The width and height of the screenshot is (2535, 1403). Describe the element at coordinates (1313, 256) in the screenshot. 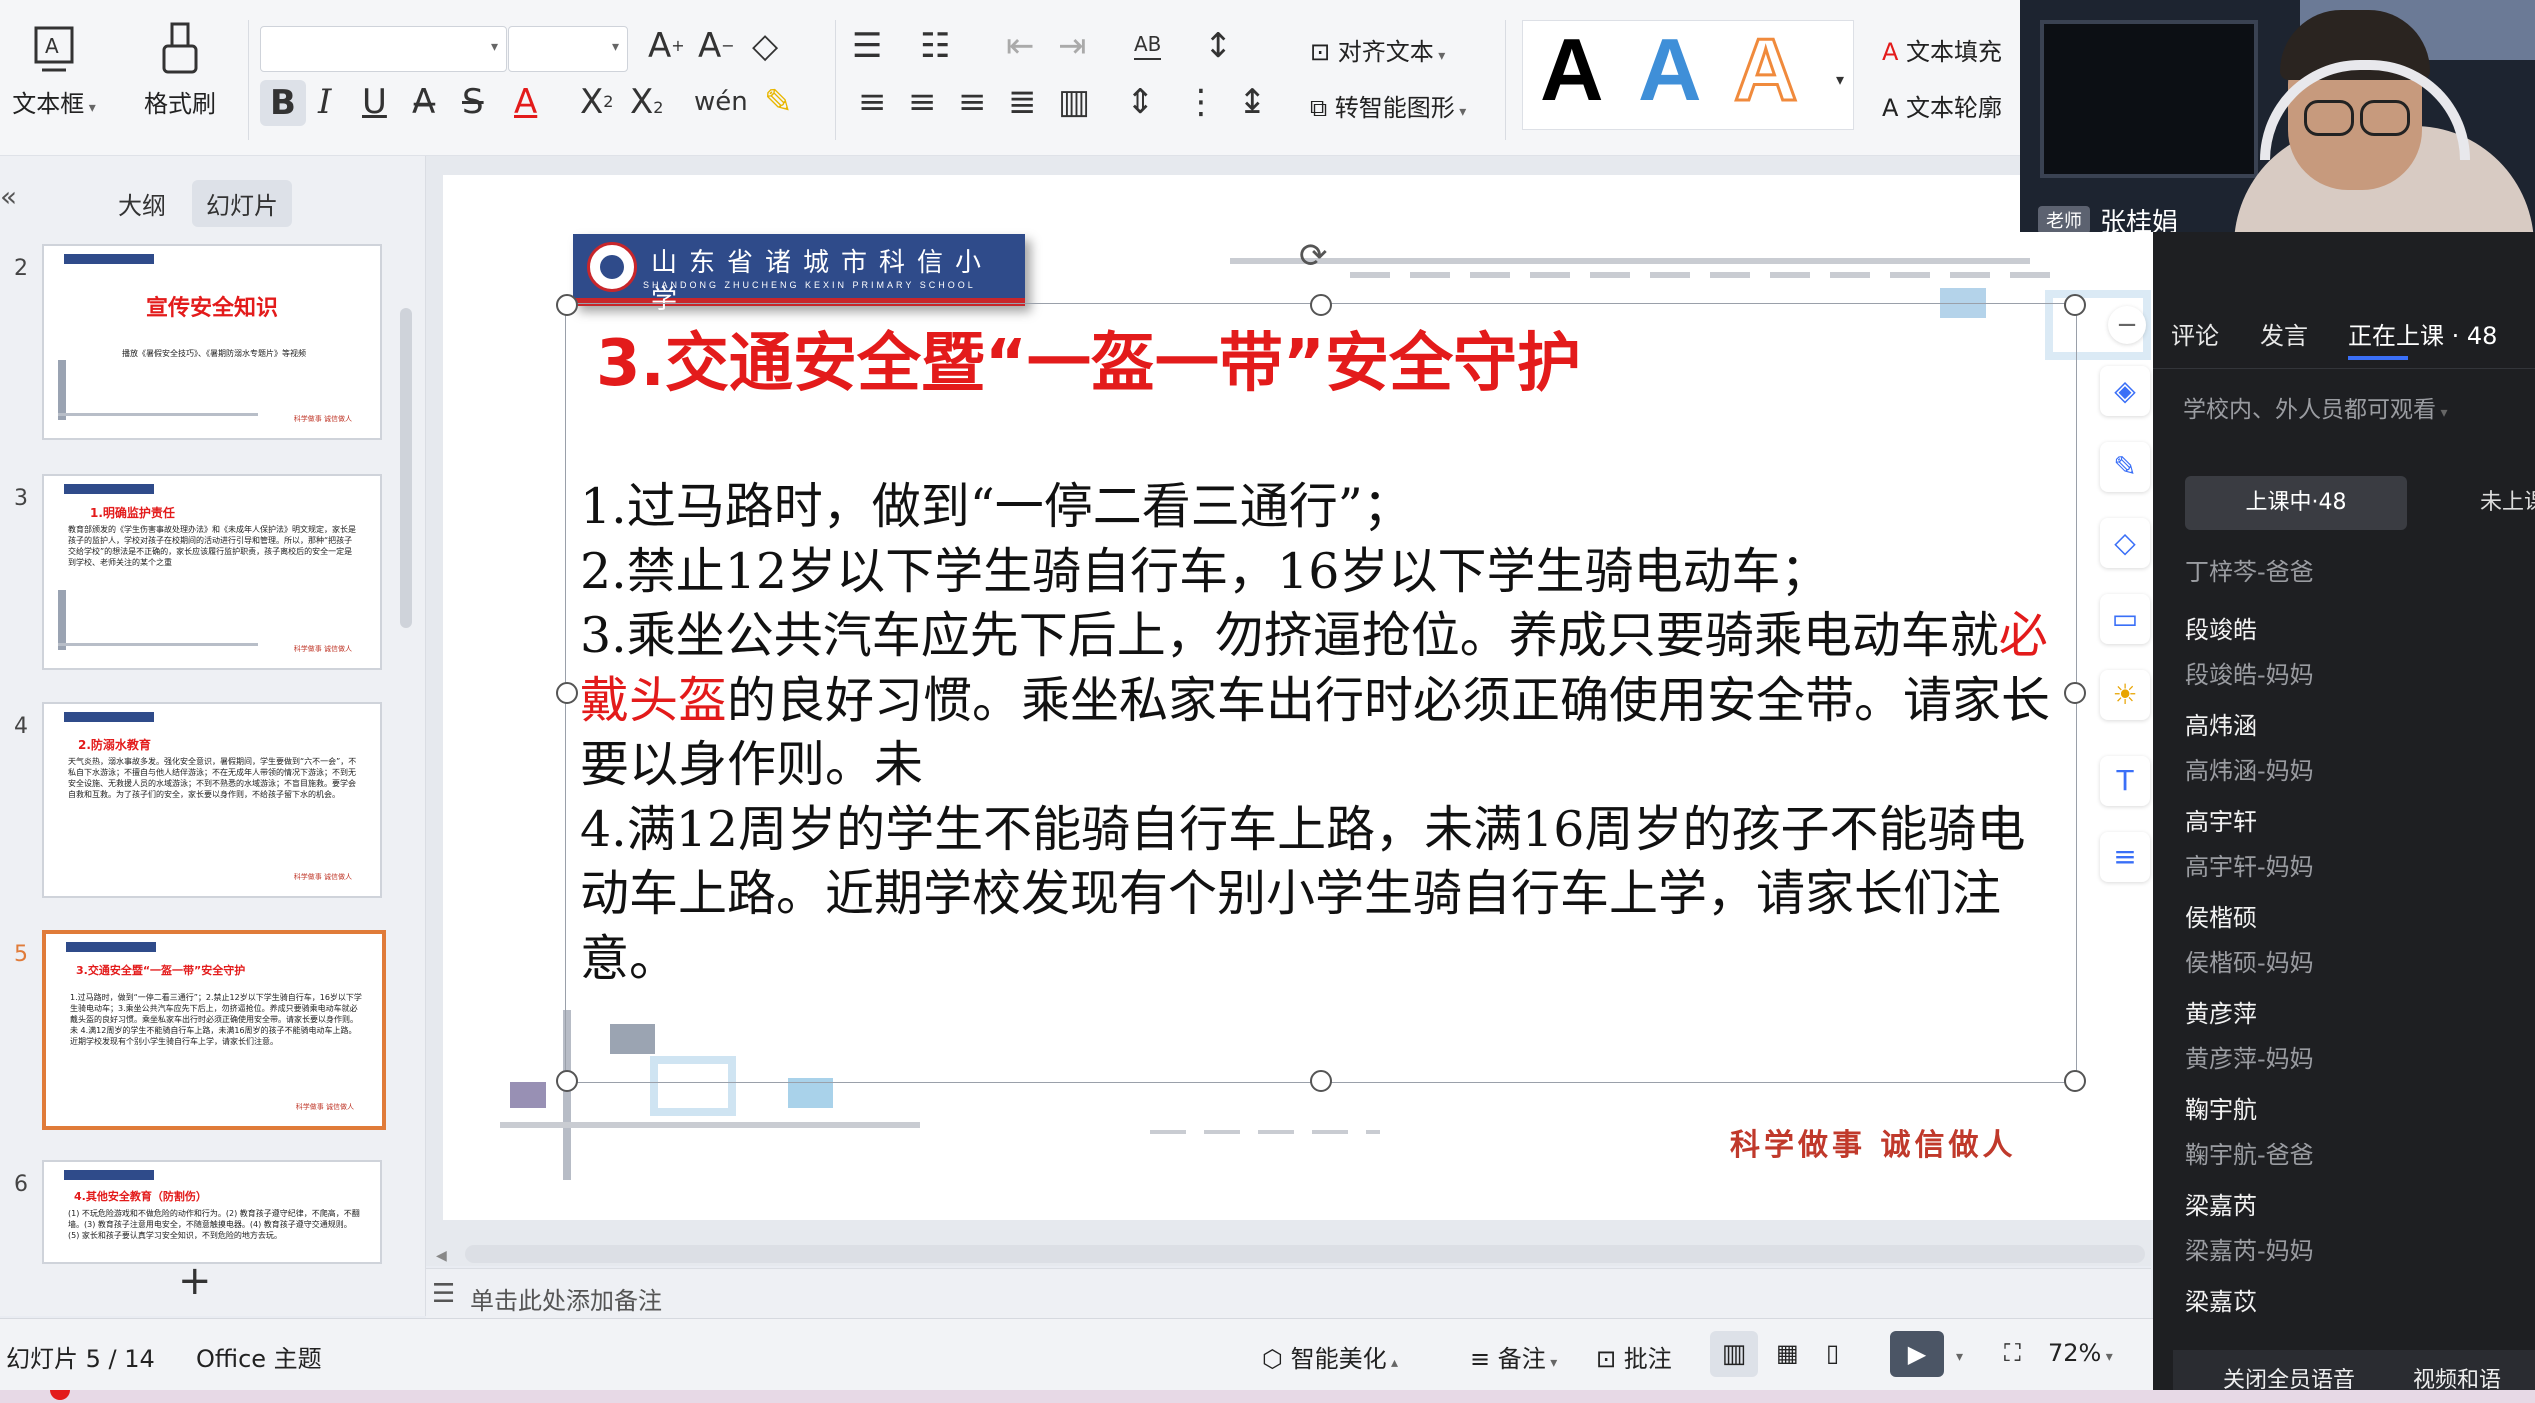

I see `rotate-handle-icon: ⟳` at that location.